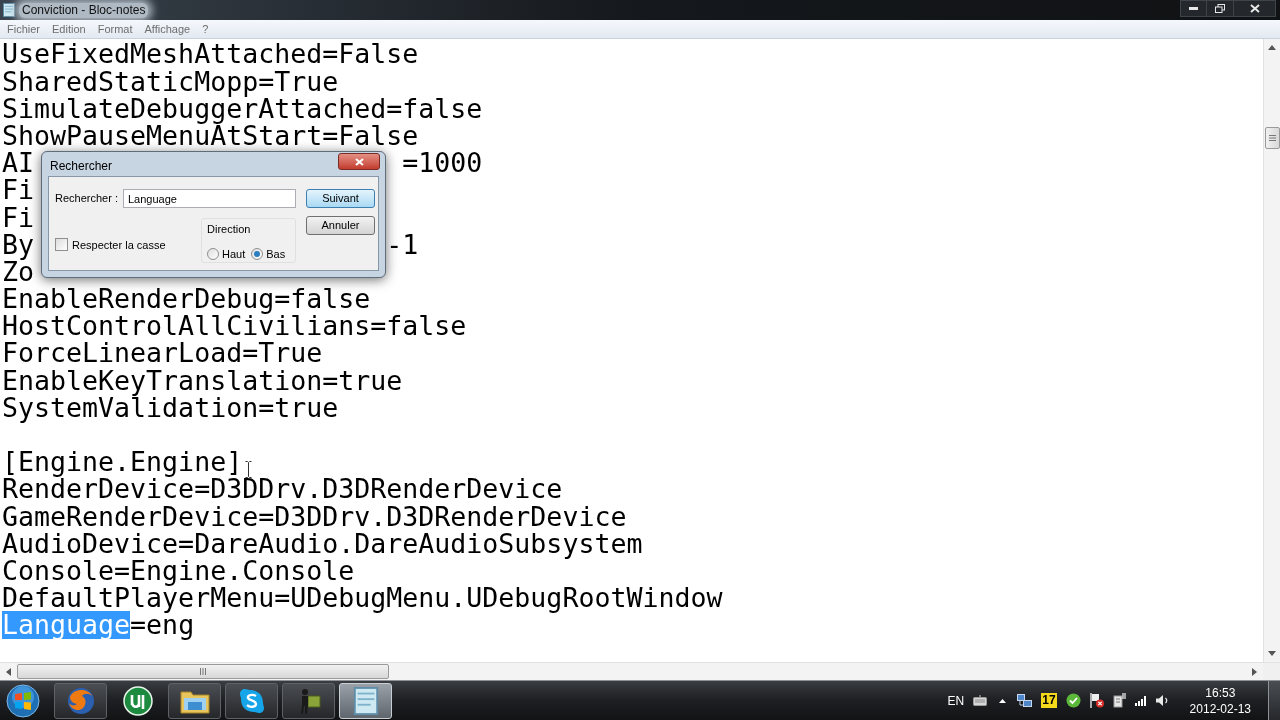 The image size is (1280, 720). Describe the element at coordinates (115, 29) in the screenshot. I see `menu-item: Format` at that location.